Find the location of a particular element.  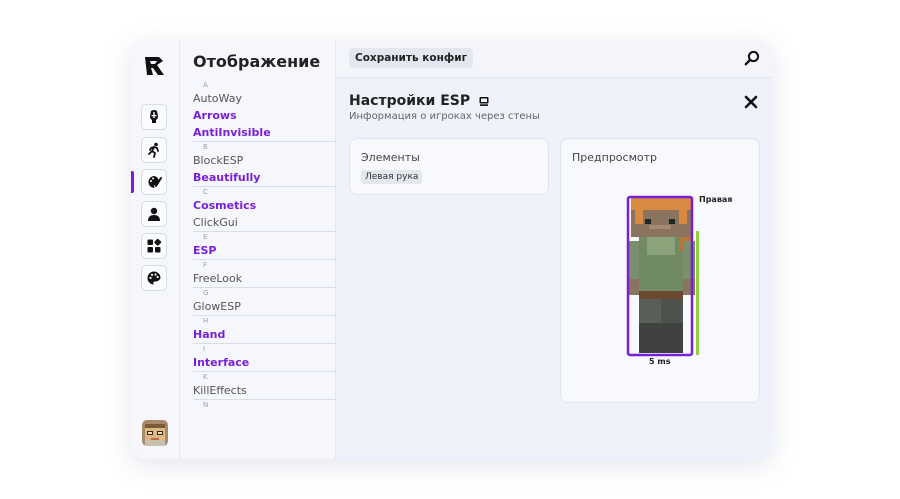

category-themes-button is located at coordinates (154, 278).